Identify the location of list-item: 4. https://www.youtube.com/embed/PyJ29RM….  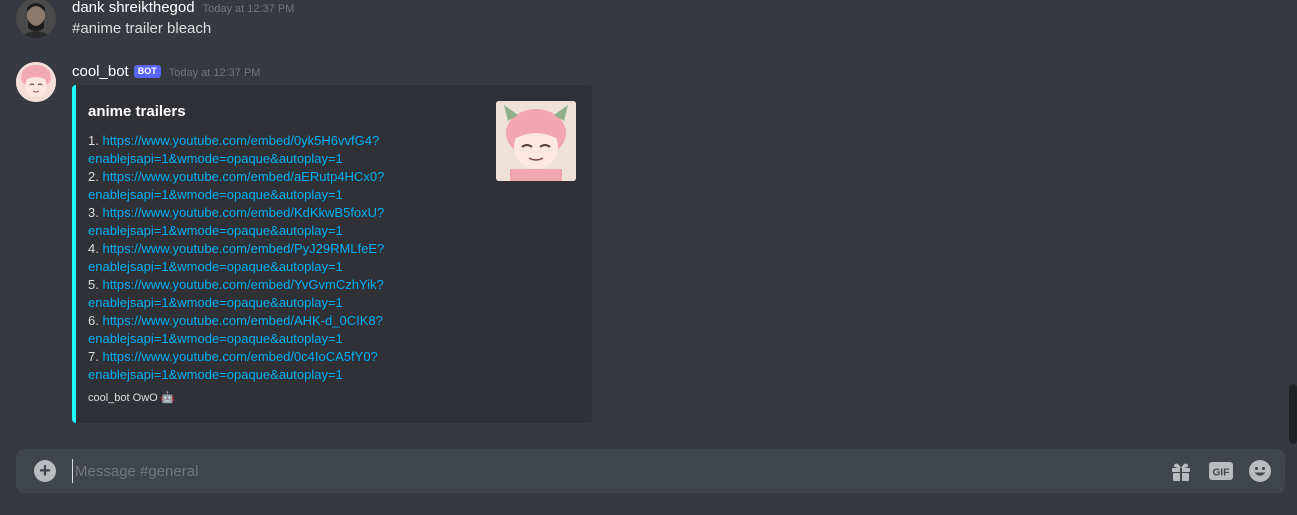
(288, 258).